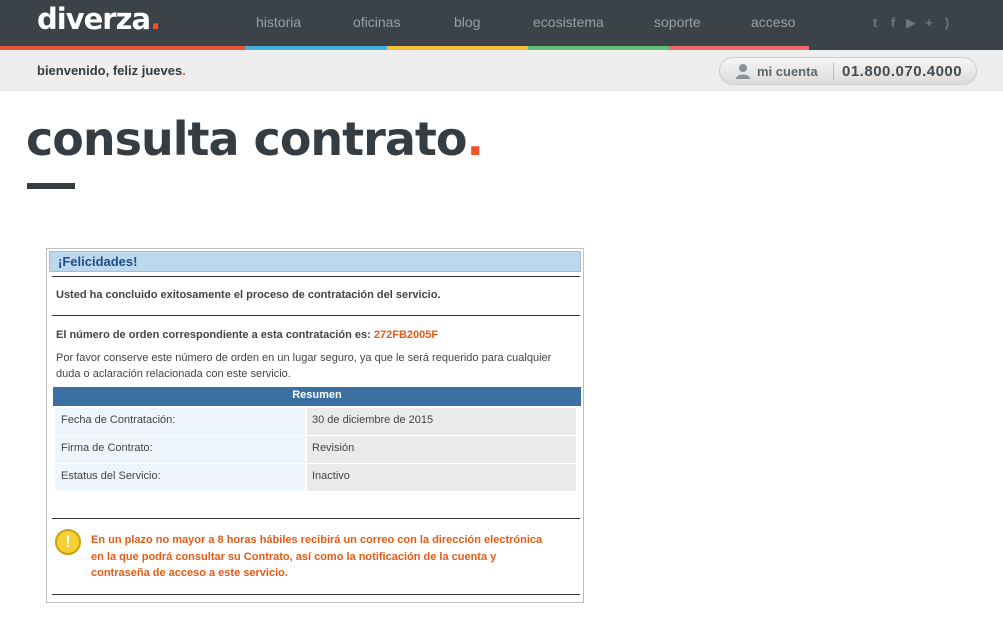 This screenshot has height=621, width=1003. I want to click on user-icon, so click(743, 71).